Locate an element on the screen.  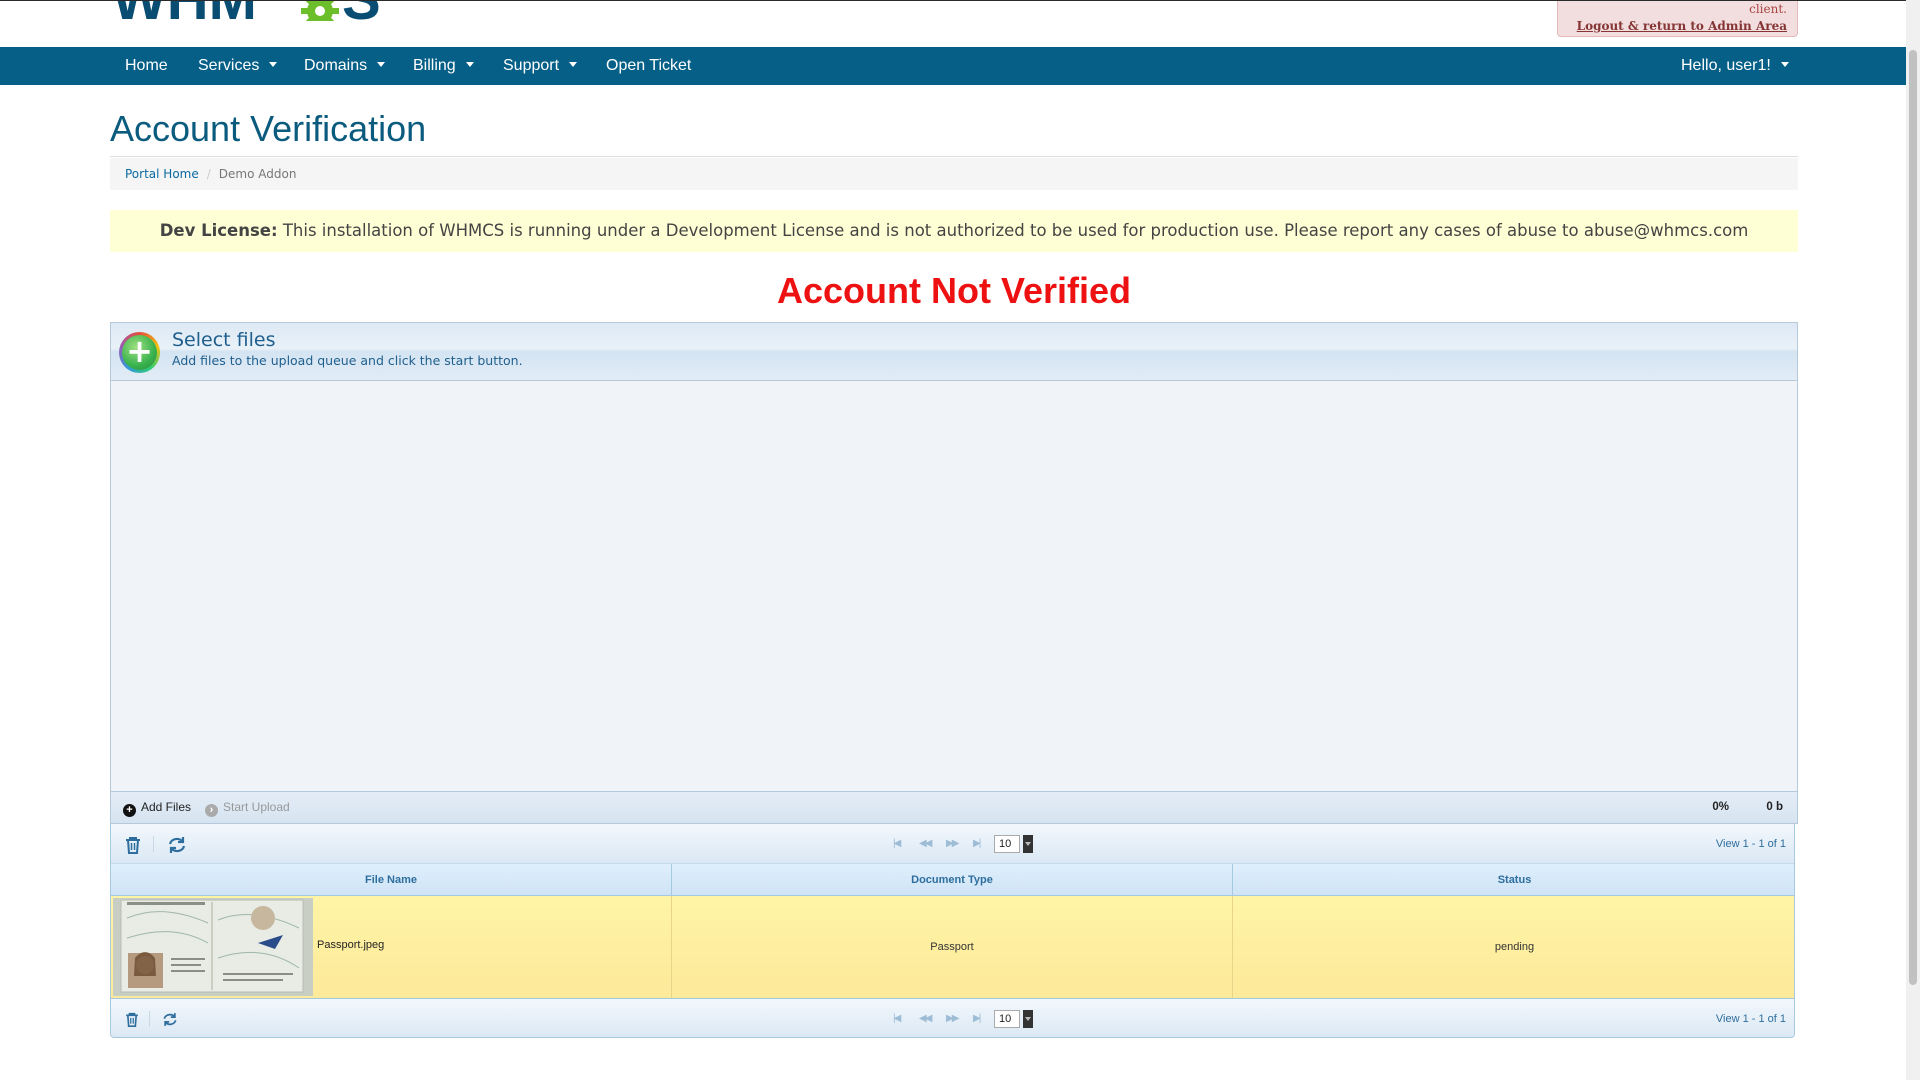
breadcrumb: Portal Home / Demo Addon is located at coordinates (954, 174).